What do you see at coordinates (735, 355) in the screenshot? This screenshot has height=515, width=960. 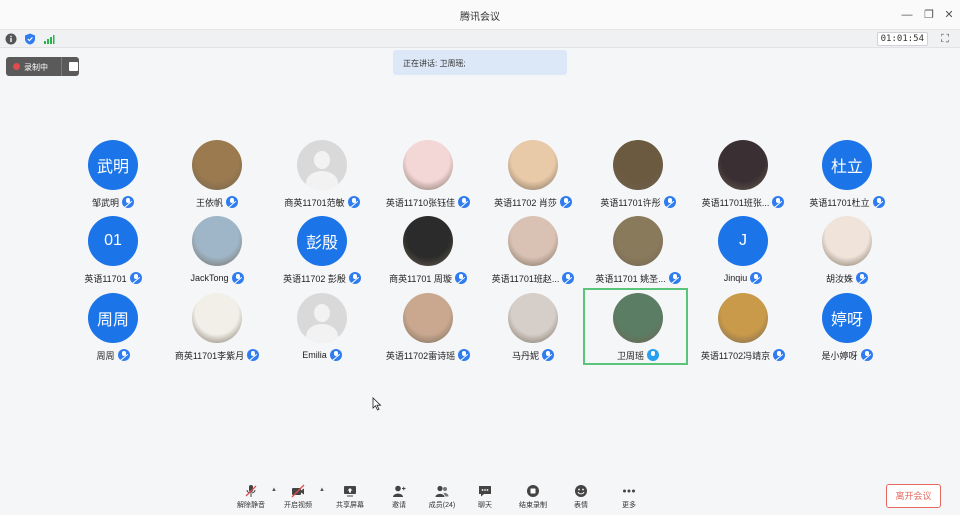 I see `participant-name: 英语11702冯靖京` at bounding box center [735, 355].